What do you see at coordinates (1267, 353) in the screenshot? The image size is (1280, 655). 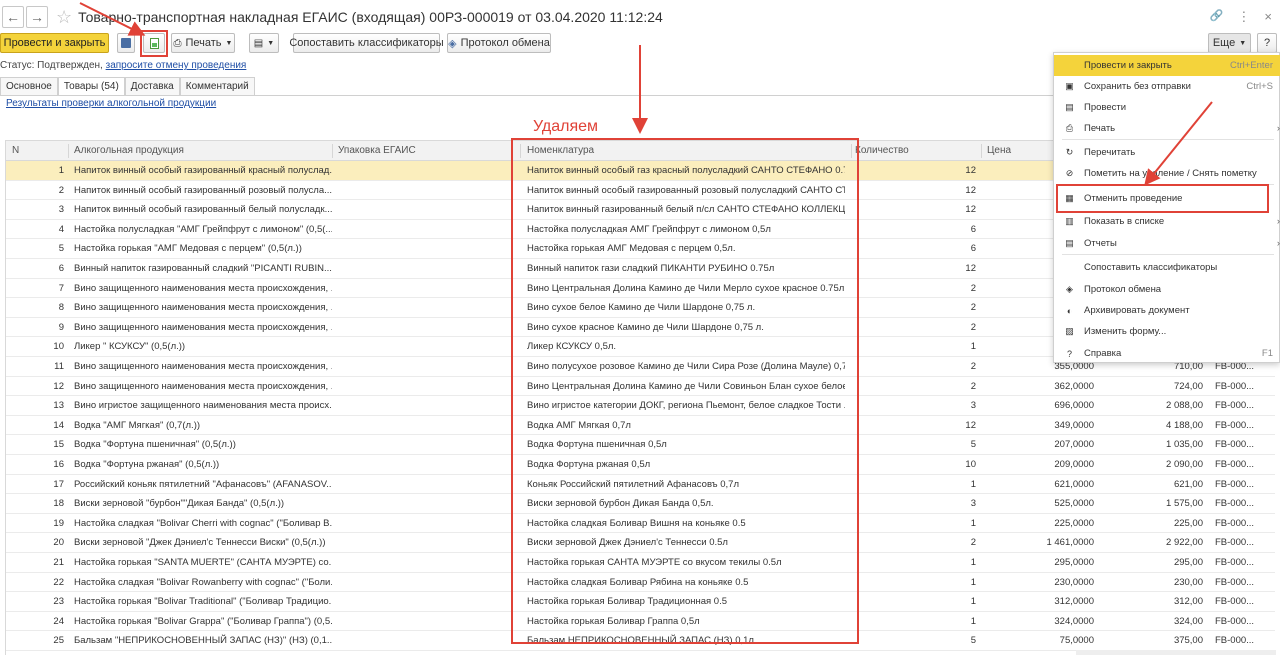 I see `menu-item-shortcut: F1` at bounding box center [1267, 353].